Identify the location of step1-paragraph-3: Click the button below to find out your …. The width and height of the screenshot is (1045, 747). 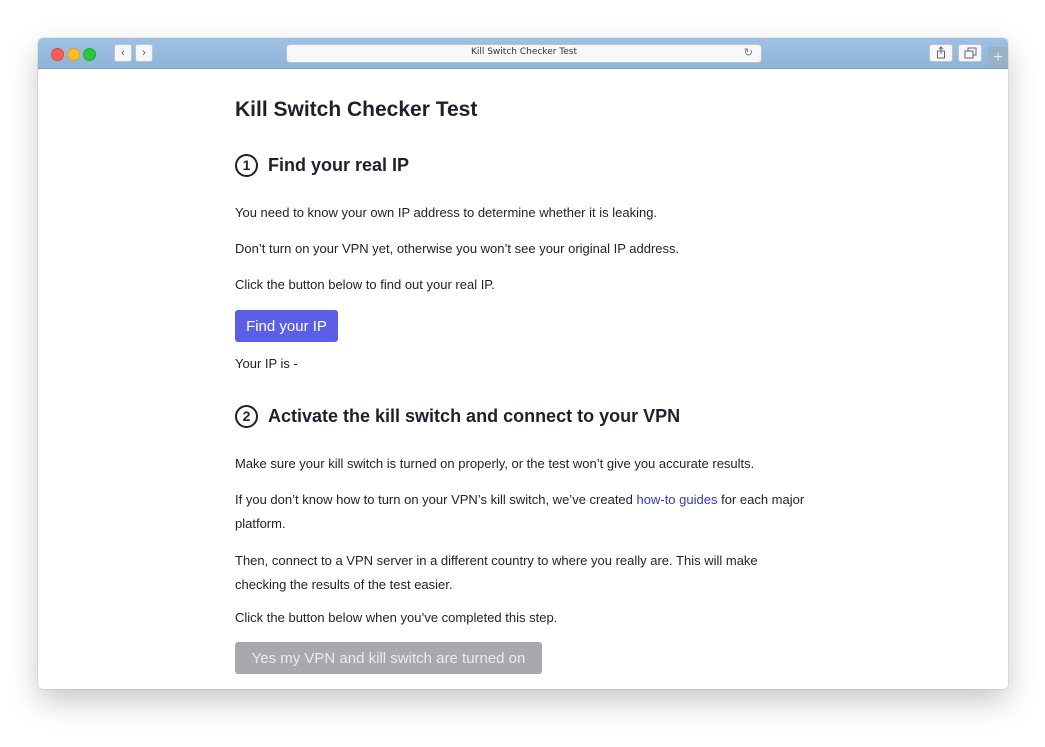
(365, 284).